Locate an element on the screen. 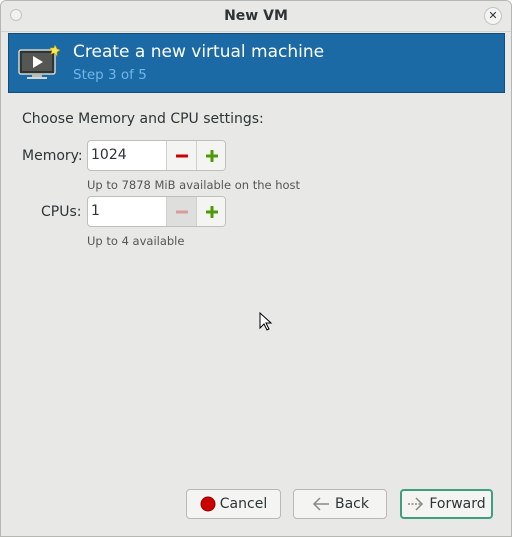  window-title: New VM is located at coordinates (256, 16).